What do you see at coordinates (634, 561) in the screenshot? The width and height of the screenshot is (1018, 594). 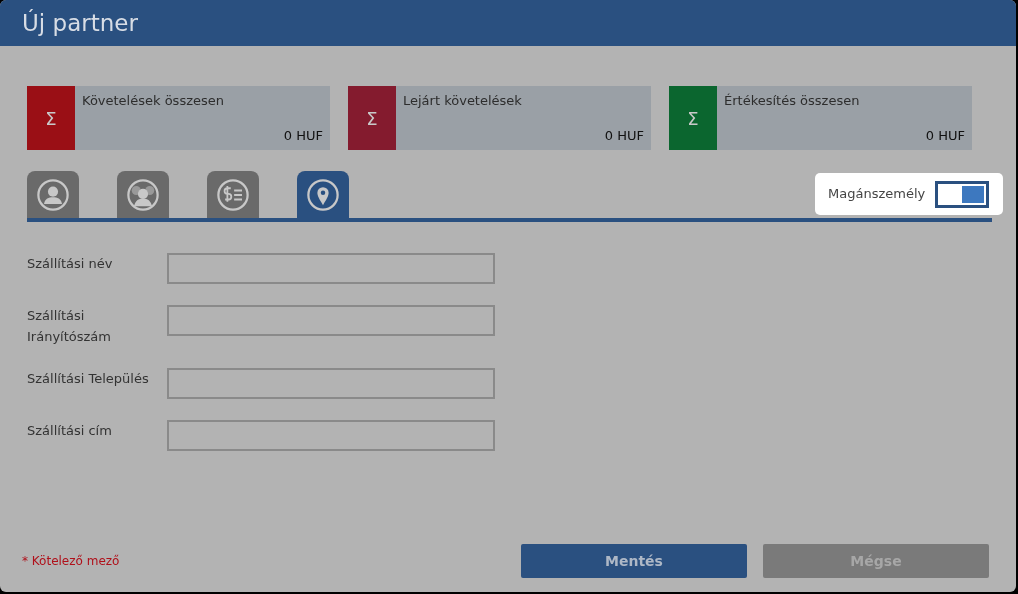 I see `save-button: Mentés` at bounding box center [634, 561].